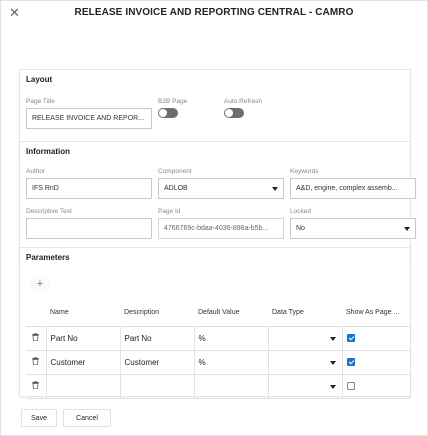 The width and height of the screenshot is (428, 436). What do you see at coordinates (36, 171) in the screenshot?
I see `author-label: Author` at bounding box center [36, 171].